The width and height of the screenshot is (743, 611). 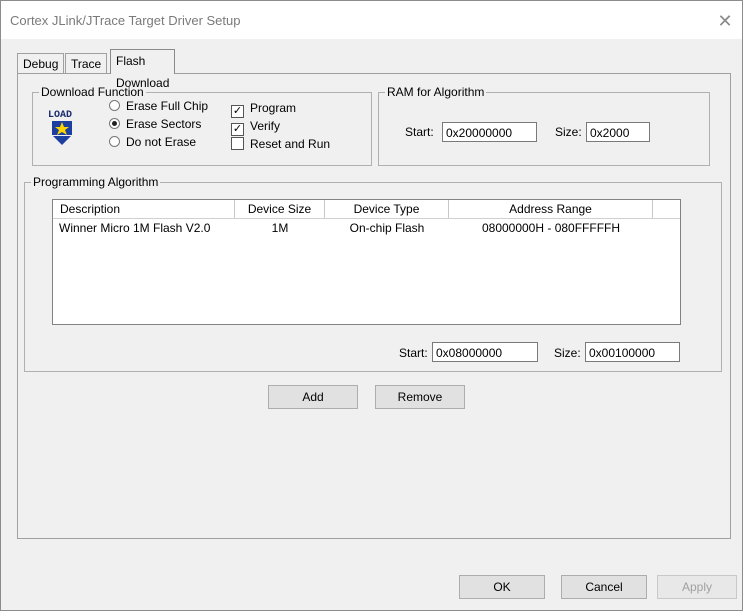 What do you see at coordinates (164, 124) in the screenshot?
I see `erase-sectors-label: Erase Sectors` at bounding box center [164, 124].